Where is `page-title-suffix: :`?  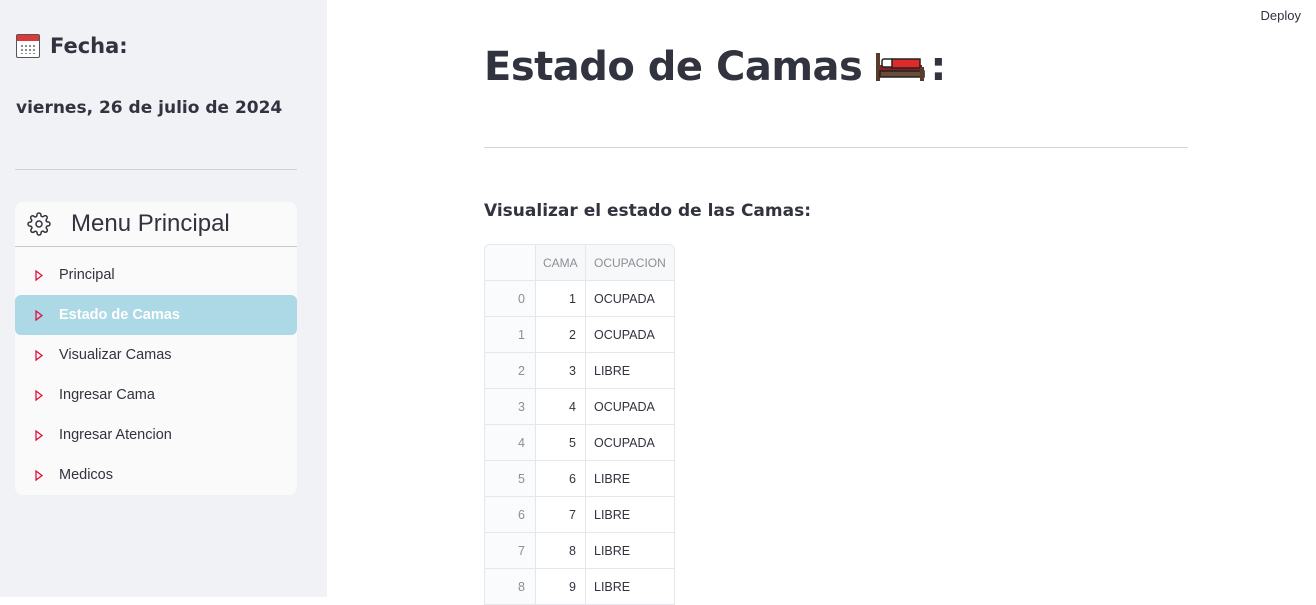
page-title-suffix: : is located at coordinates (938, 67).